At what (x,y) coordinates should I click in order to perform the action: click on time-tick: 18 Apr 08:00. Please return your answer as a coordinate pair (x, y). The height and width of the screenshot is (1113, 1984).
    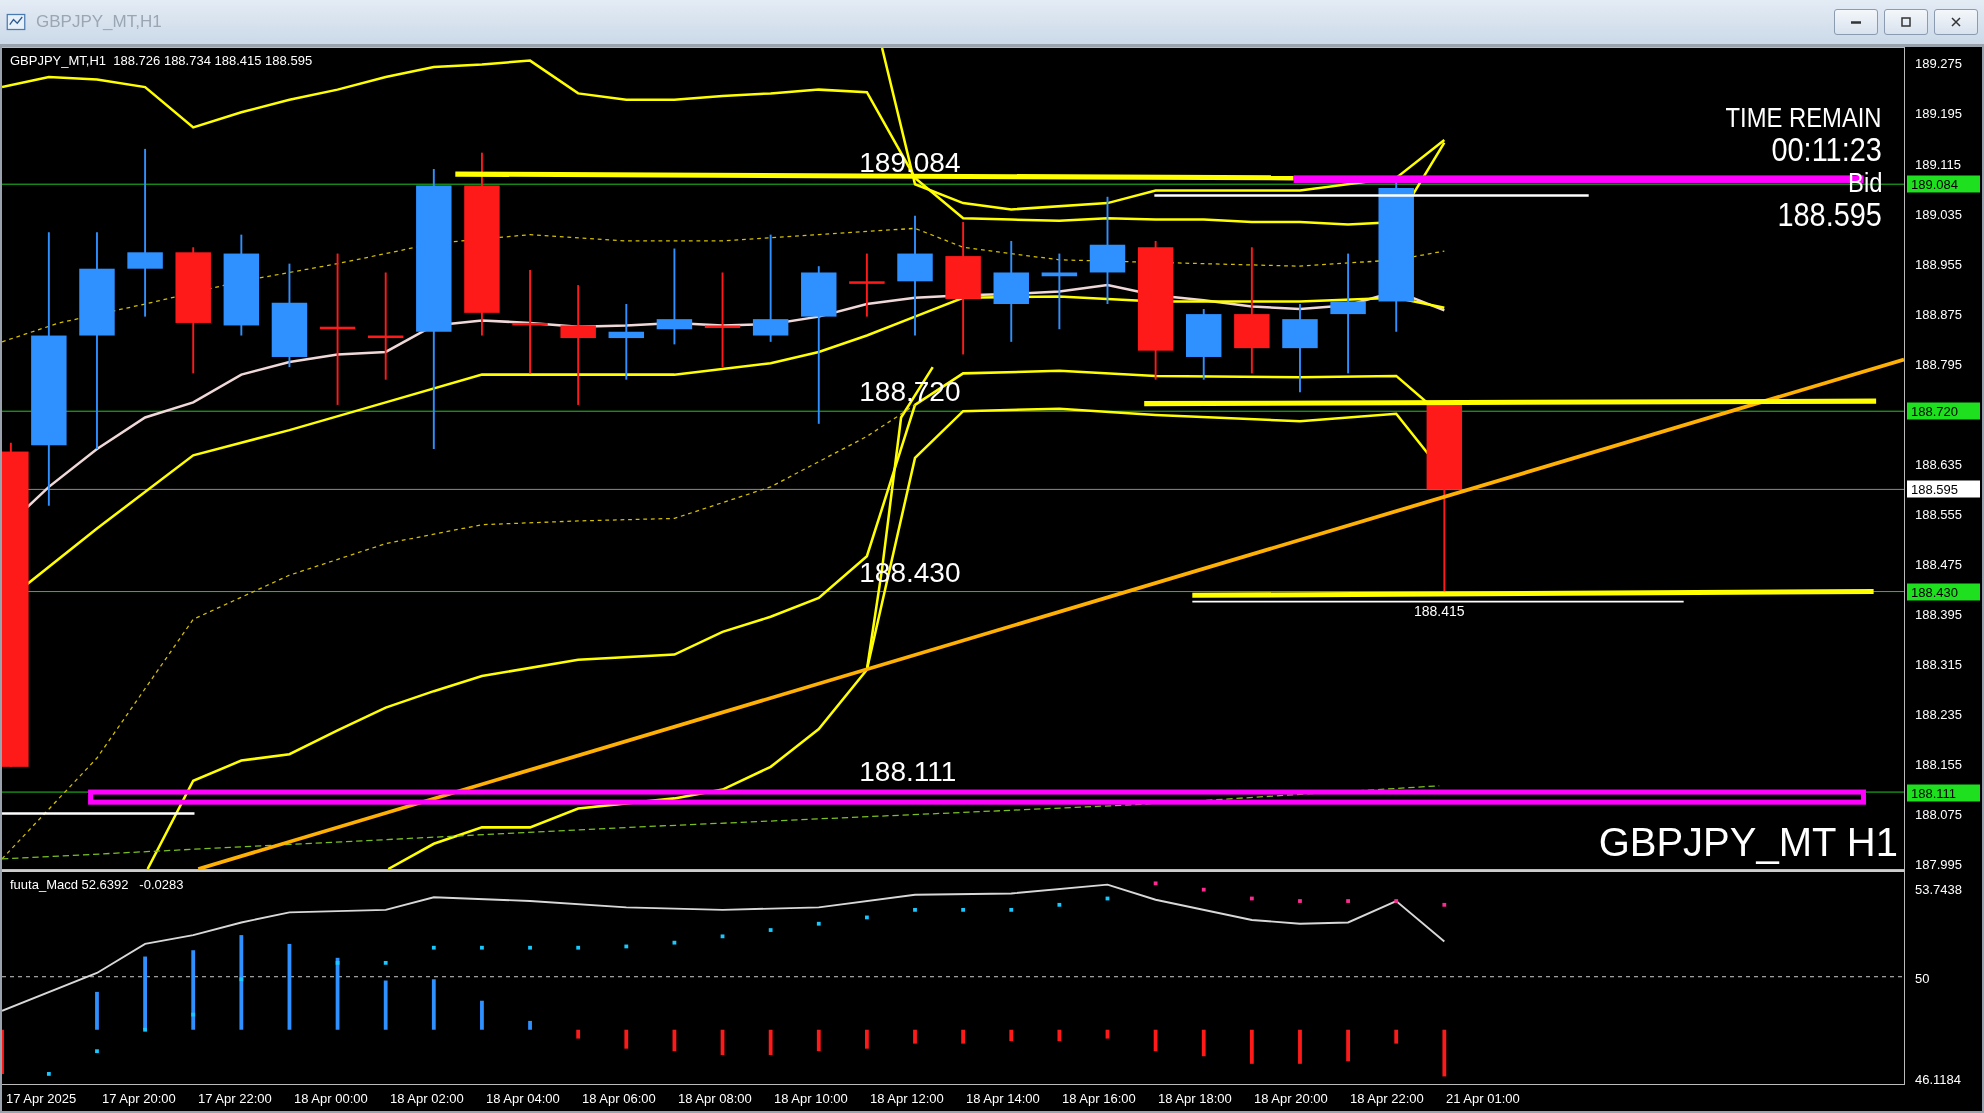
    Looking at the image, I should click on (715, 1098).